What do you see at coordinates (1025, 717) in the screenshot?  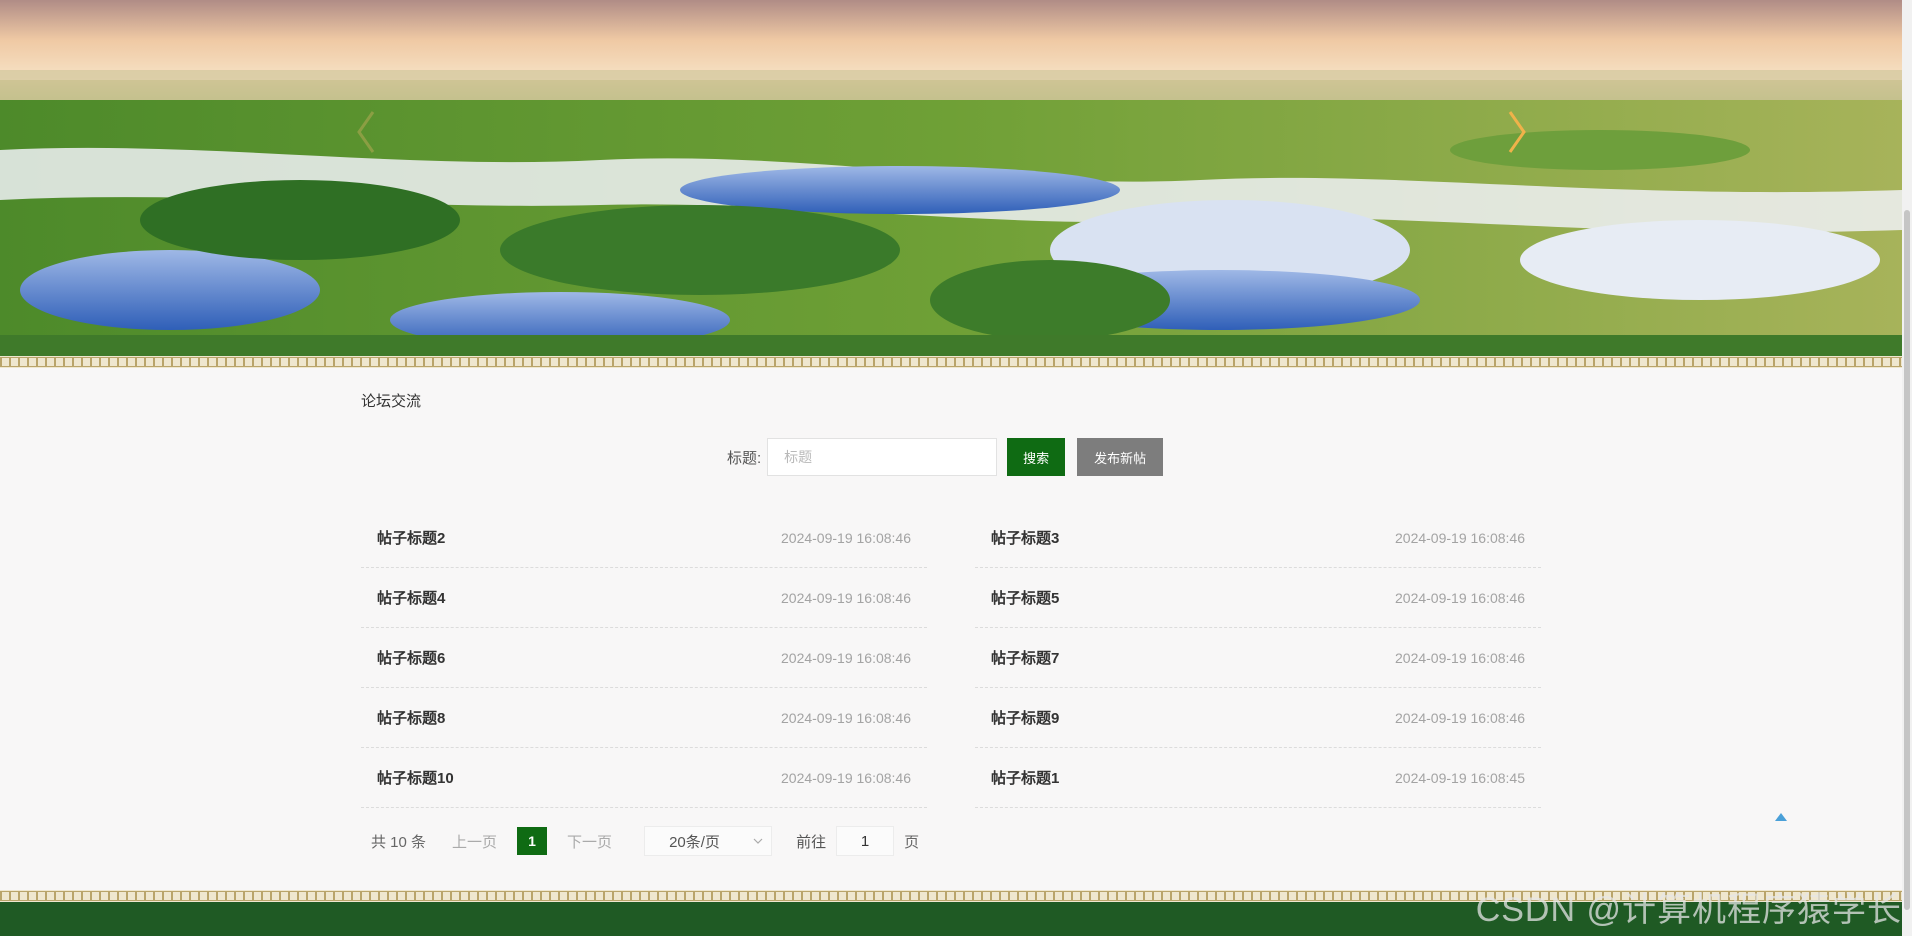 I see `post-title: 帖子标题9` at bounding box center [1025, 717].